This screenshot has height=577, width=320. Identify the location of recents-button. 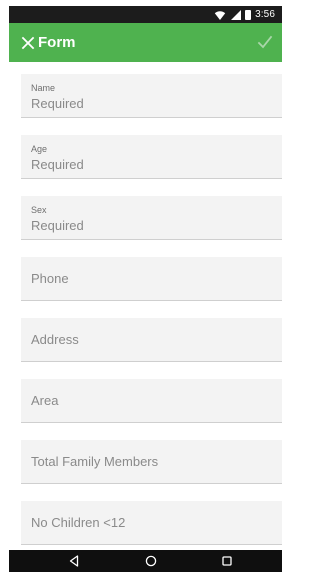
(227, 561).